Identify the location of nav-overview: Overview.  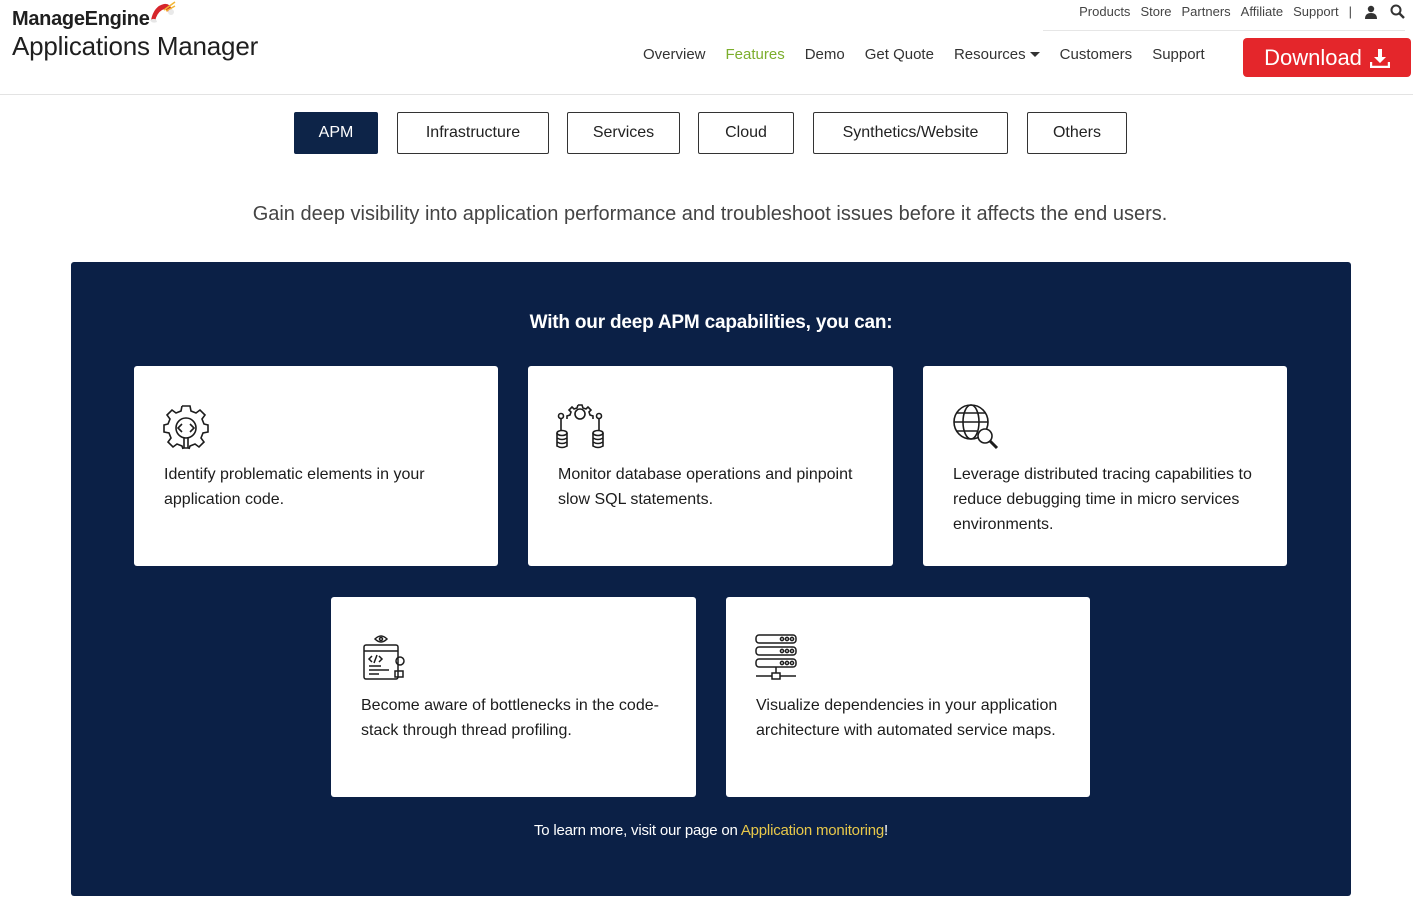
(674, 54).